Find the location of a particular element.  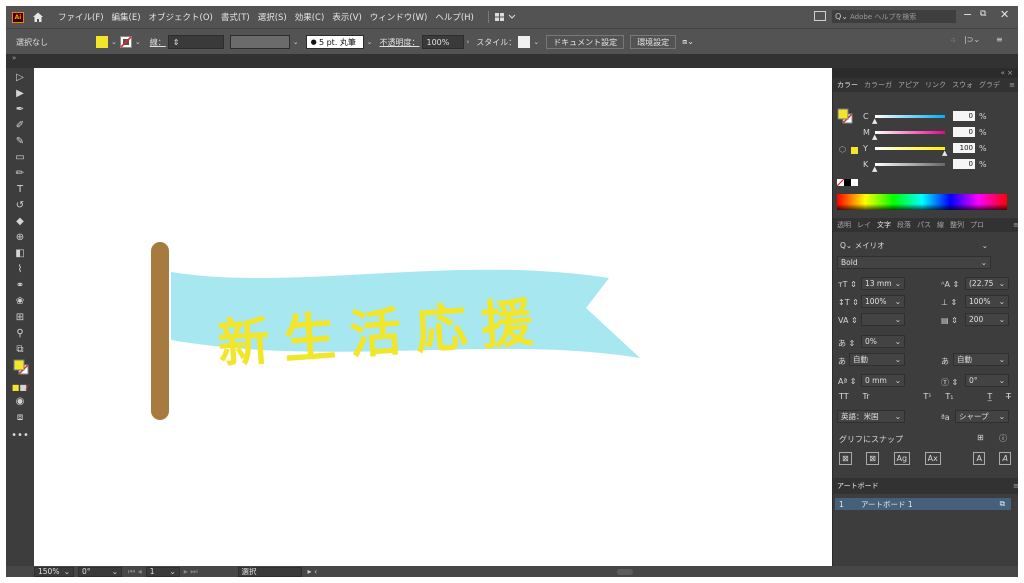

color-panel-menu-icon: ≡ is located at coordinates (1012, 85).